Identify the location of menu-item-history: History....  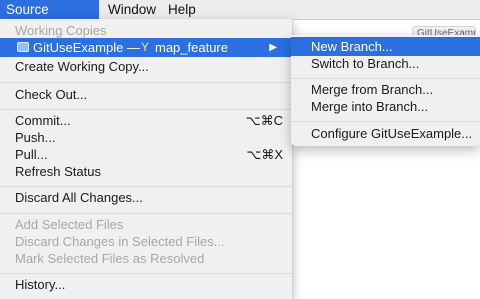
(146, 284).